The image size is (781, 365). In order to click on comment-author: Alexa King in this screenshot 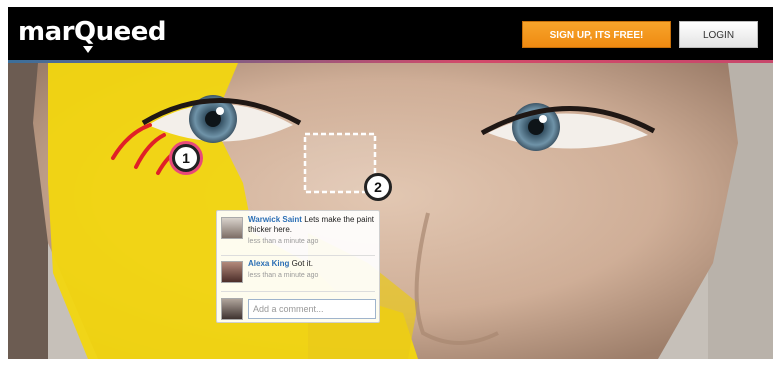, I will do `click(268, 263)`.